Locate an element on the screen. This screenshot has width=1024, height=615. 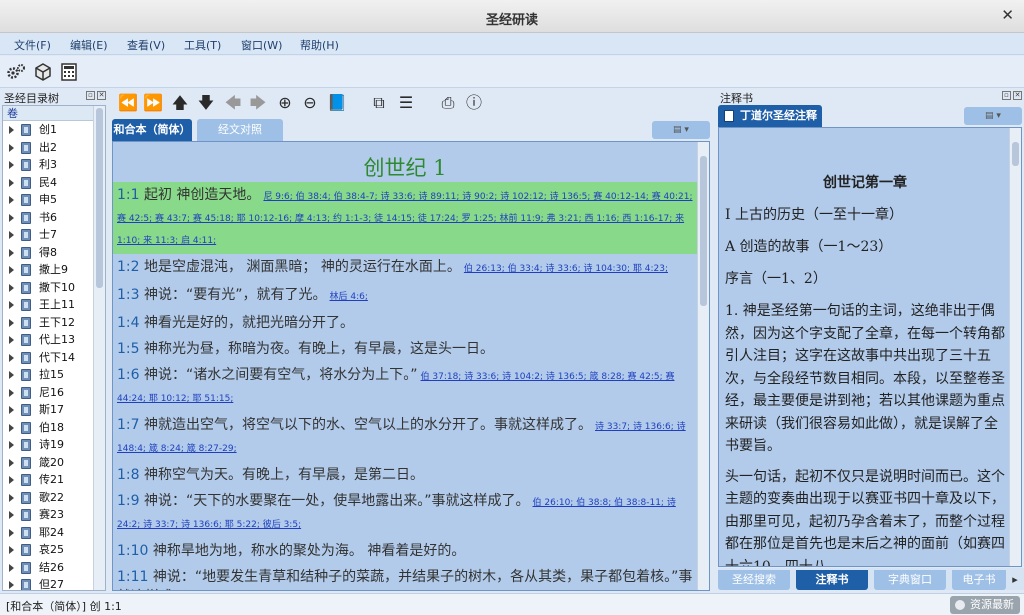
tree-item: 代上13 is located at coordinates (54, 340).